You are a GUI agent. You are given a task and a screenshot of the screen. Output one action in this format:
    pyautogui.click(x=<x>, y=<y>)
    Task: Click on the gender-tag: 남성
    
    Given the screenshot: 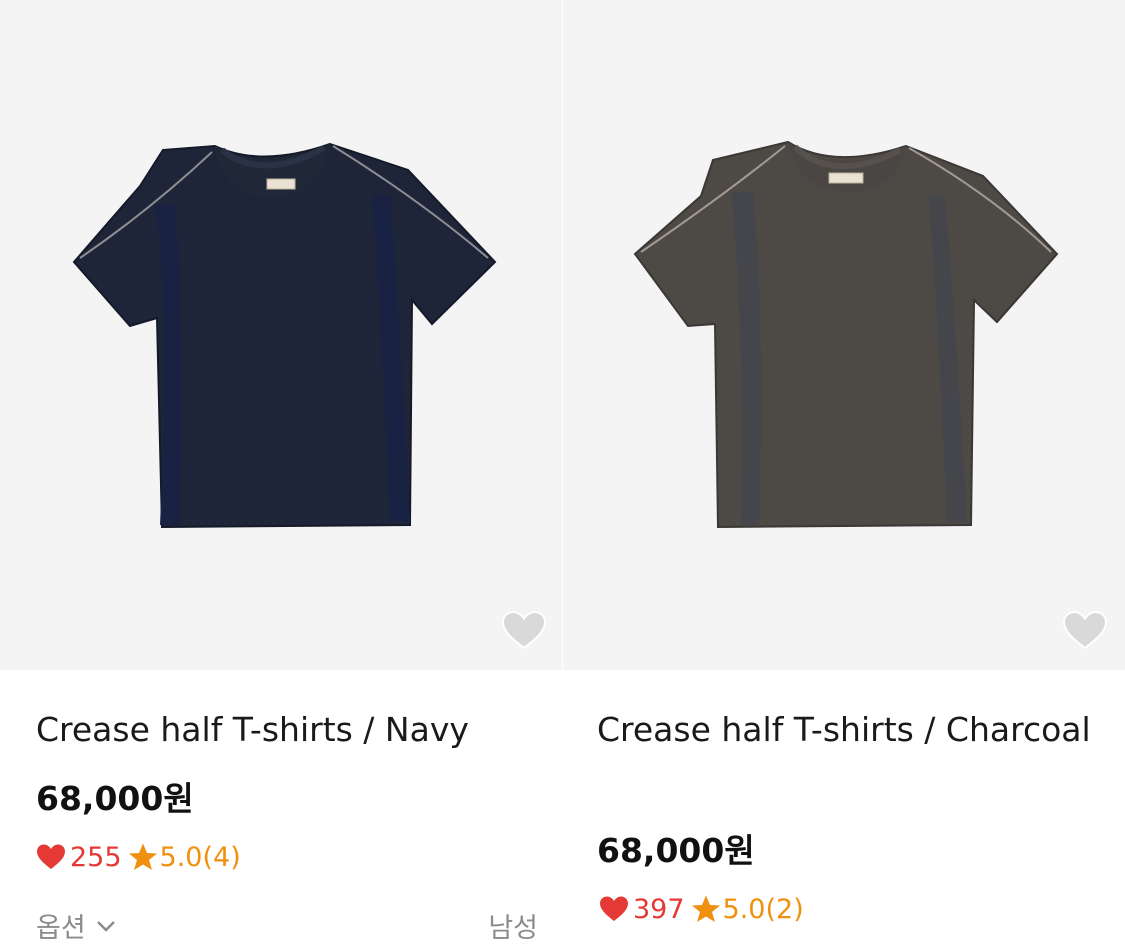 What is the action you would take?
    pyautogui.click(x=513, y=928)
    